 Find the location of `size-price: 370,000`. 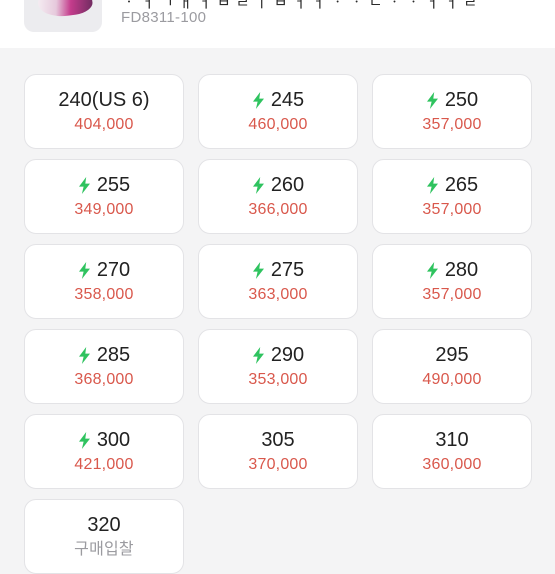

size-price: 370,000 is located at coordinates (278, 464).